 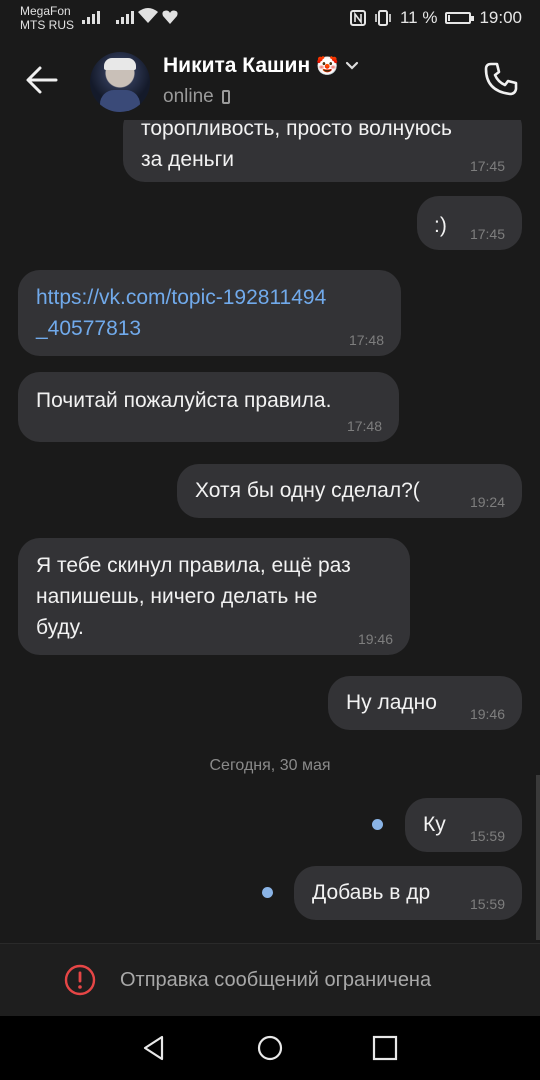 What do you see at coordinates (296, 130) in the screenshot?
I see `message-text: торопливость, просто волнуюсь` at bounding box center [296, 130].